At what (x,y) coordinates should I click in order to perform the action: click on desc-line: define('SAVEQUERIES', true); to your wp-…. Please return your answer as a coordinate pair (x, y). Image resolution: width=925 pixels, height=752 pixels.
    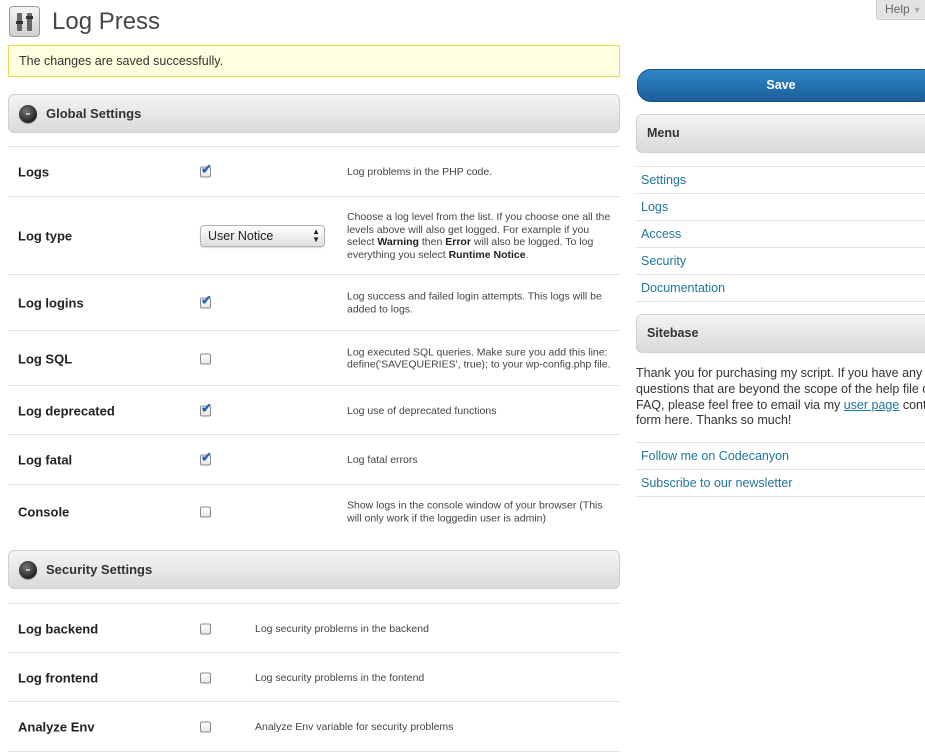
    Looking at the image, I should click on (479, 364).